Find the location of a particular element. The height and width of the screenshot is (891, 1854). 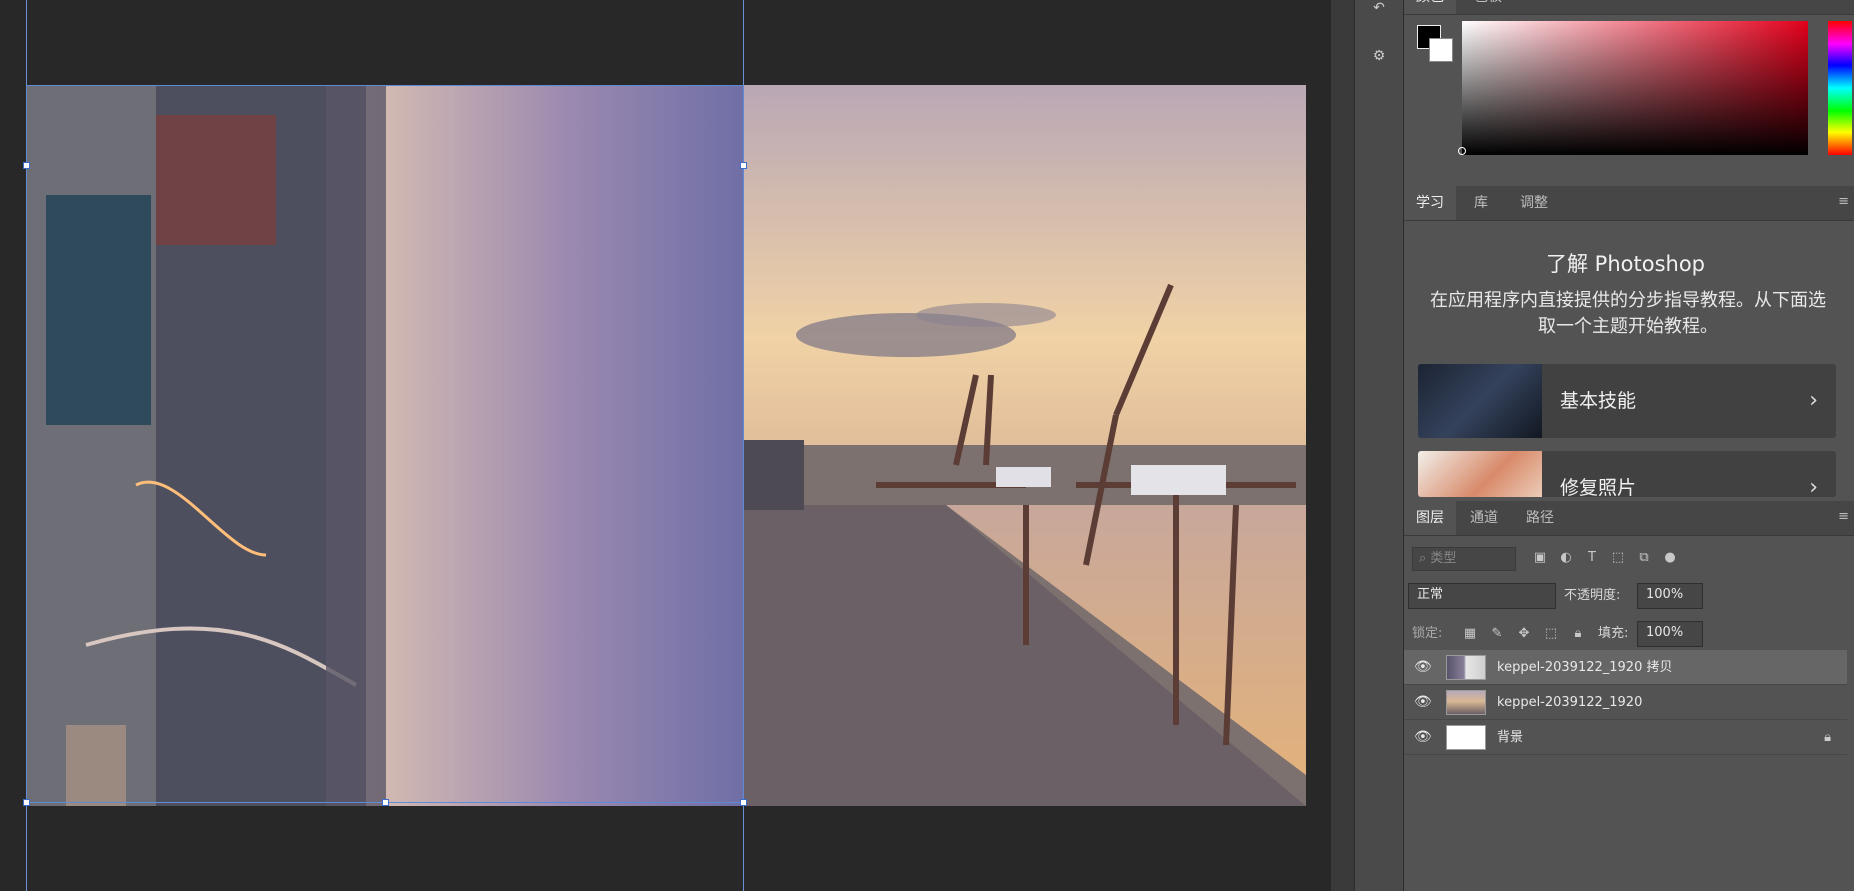

layer-name: keppel-2039122_1920 拷贝 is located at coordinates (1584, 667).